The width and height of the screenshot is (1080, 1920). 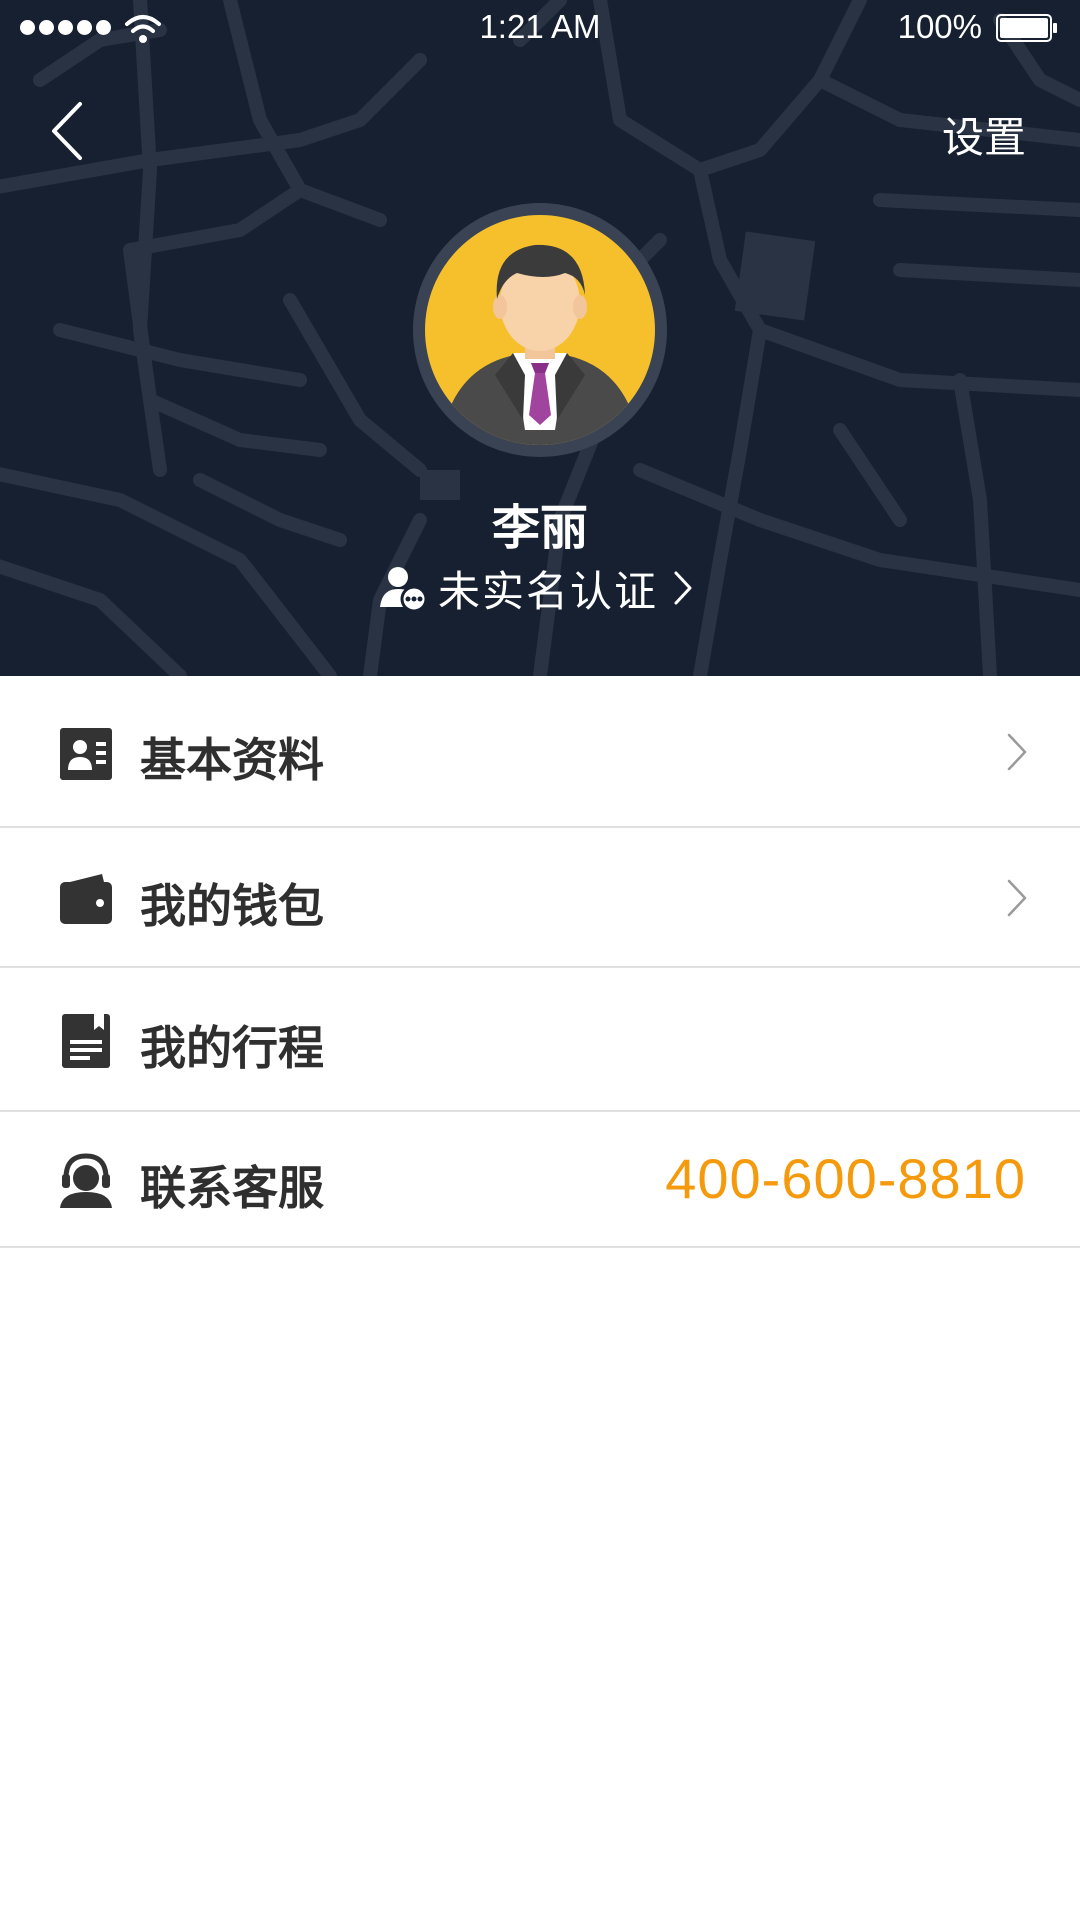 I want to click on wallet-icon, so click(x=86, y=899).